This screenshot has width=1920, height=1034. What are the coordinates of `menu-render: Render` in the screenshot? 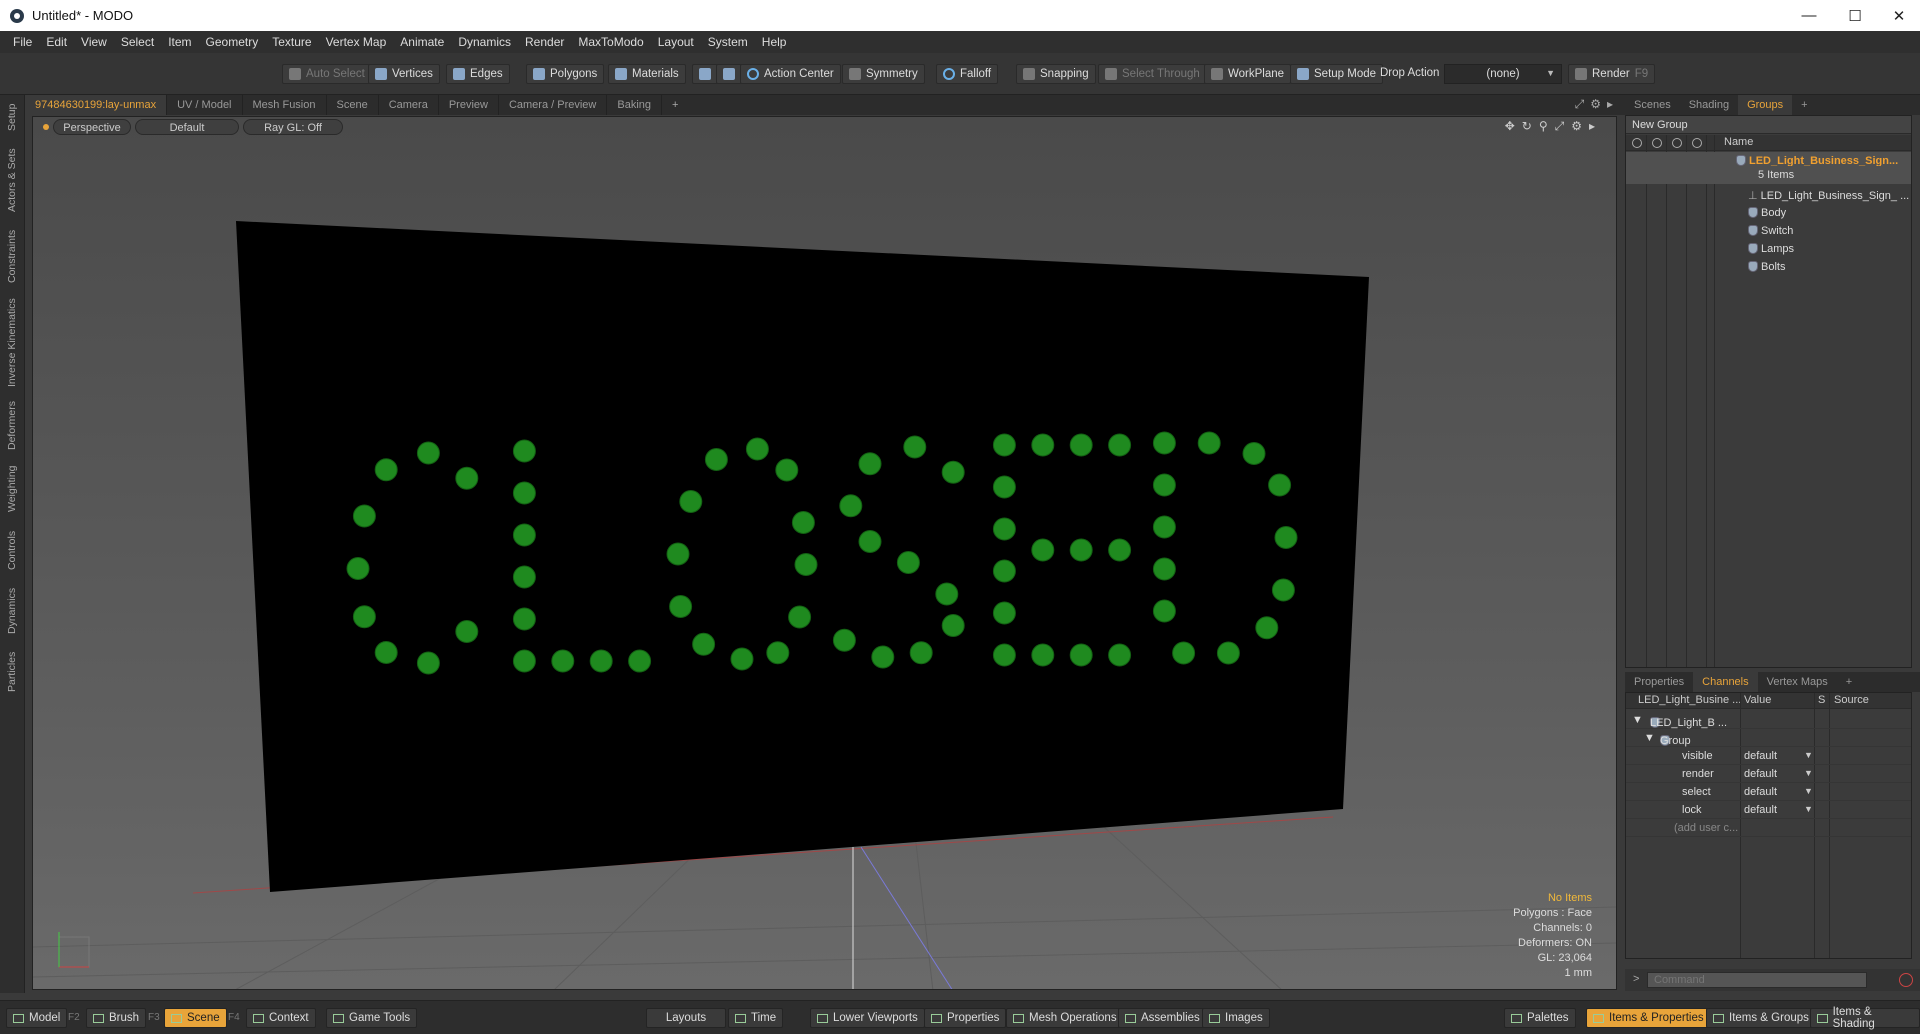 It's located at (544, 42).